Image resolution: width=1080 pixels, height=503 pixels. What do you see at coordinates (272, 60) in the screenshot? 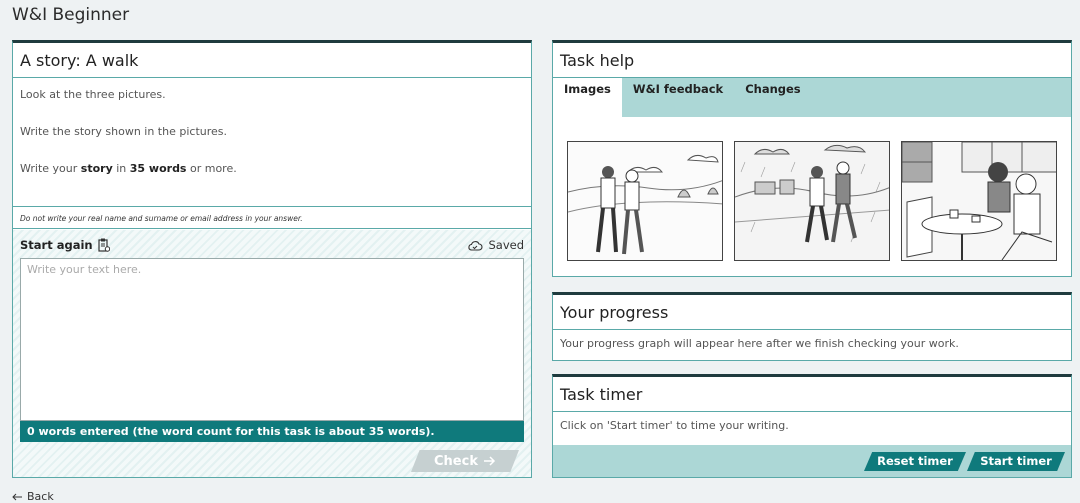
I see `story-title: A story: A walk` at bounding box center [272, 60].